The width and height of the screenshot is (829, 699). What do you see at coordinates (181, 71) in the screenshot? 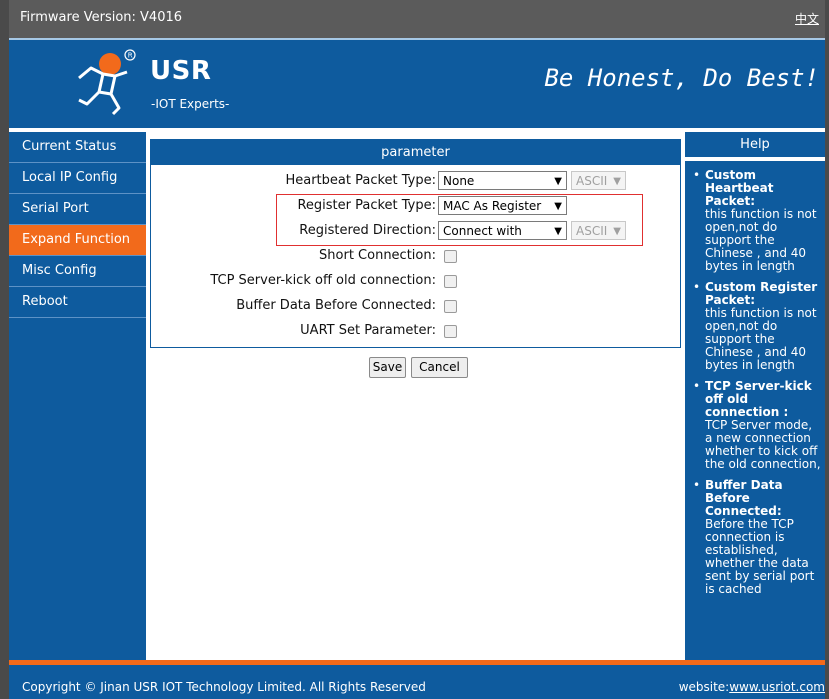
I see `brand-name: USR` at bounding box center [181, 71].